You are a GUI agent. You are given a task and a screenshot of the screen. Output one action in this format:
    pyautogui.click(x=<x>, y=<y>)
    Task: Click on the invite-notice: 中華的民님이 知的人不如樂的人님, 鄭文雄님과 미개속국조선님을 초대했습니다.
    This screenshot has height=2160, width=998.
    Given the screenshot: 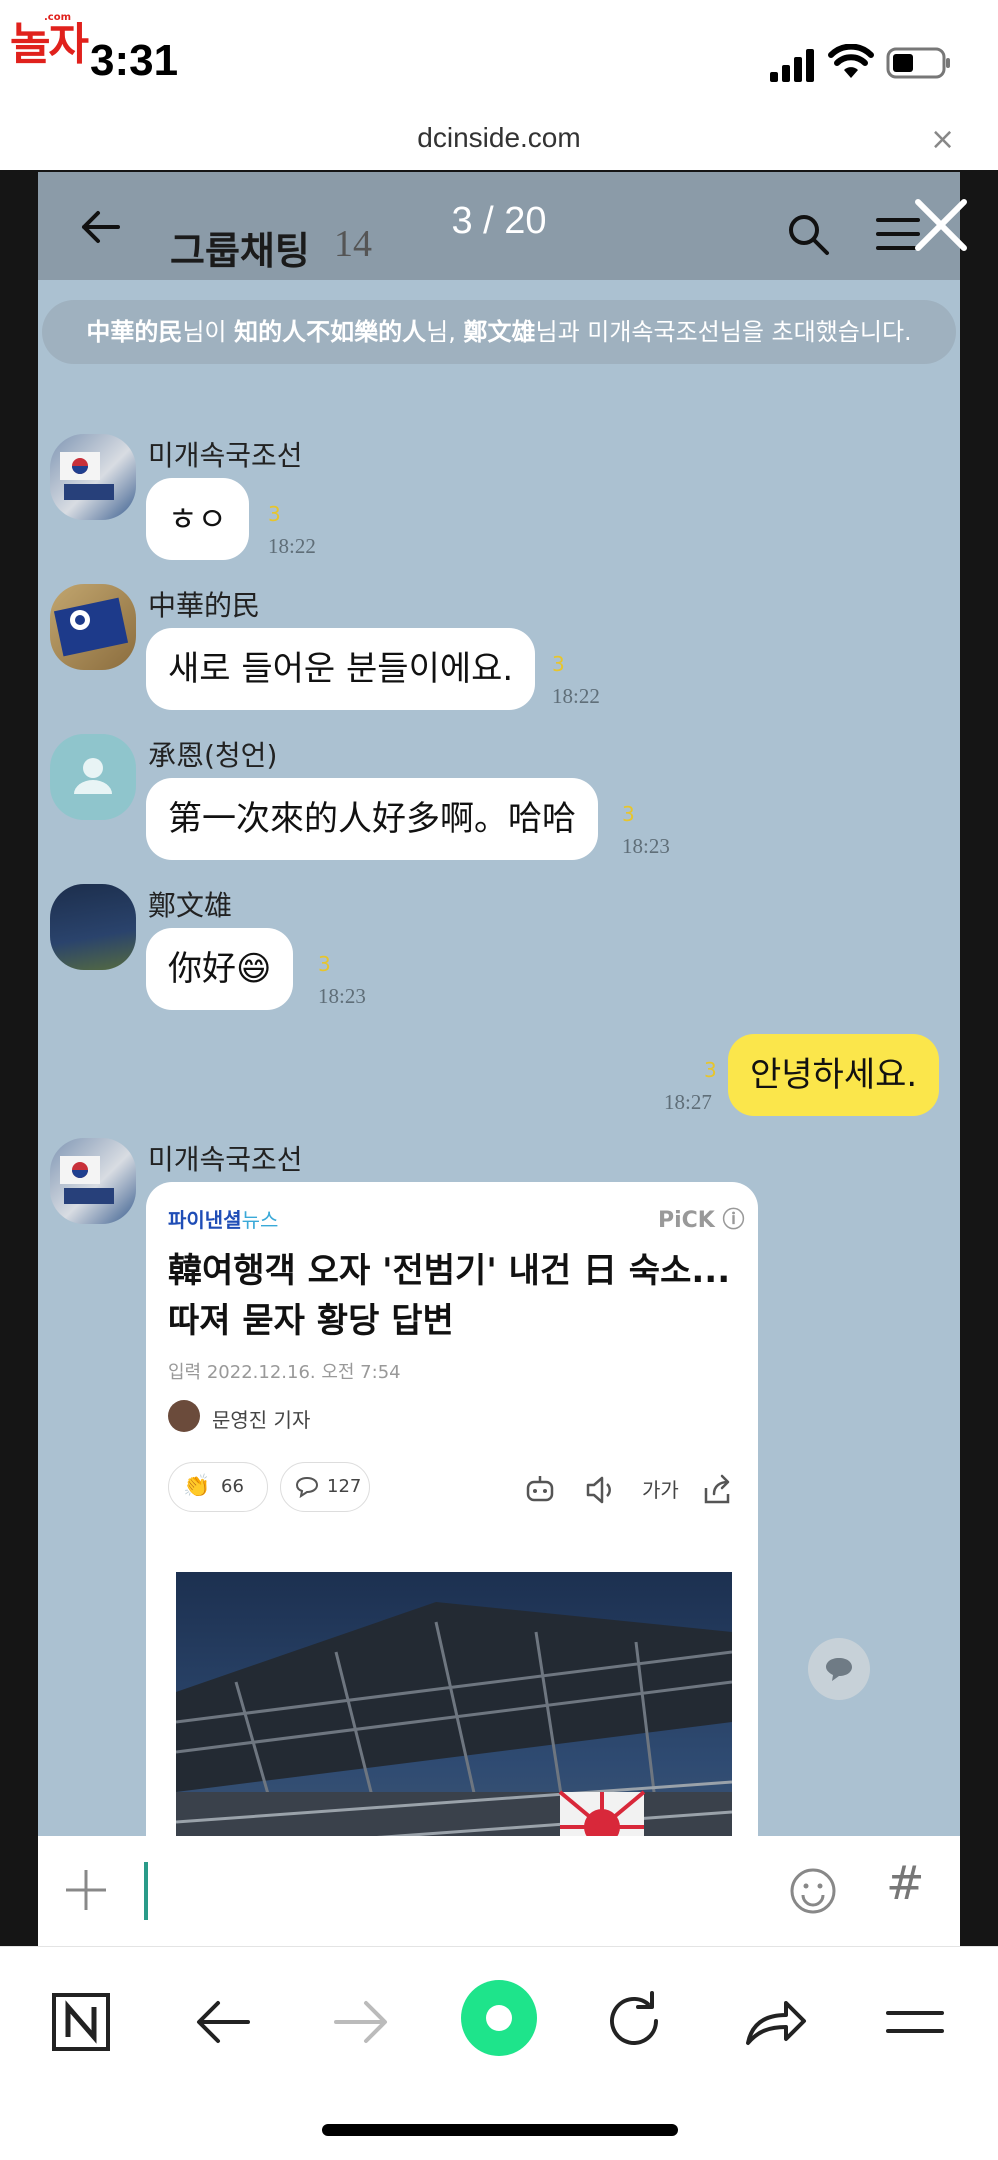 What is the action you would take?
    pyautogui.click(x=499, y=332)
    